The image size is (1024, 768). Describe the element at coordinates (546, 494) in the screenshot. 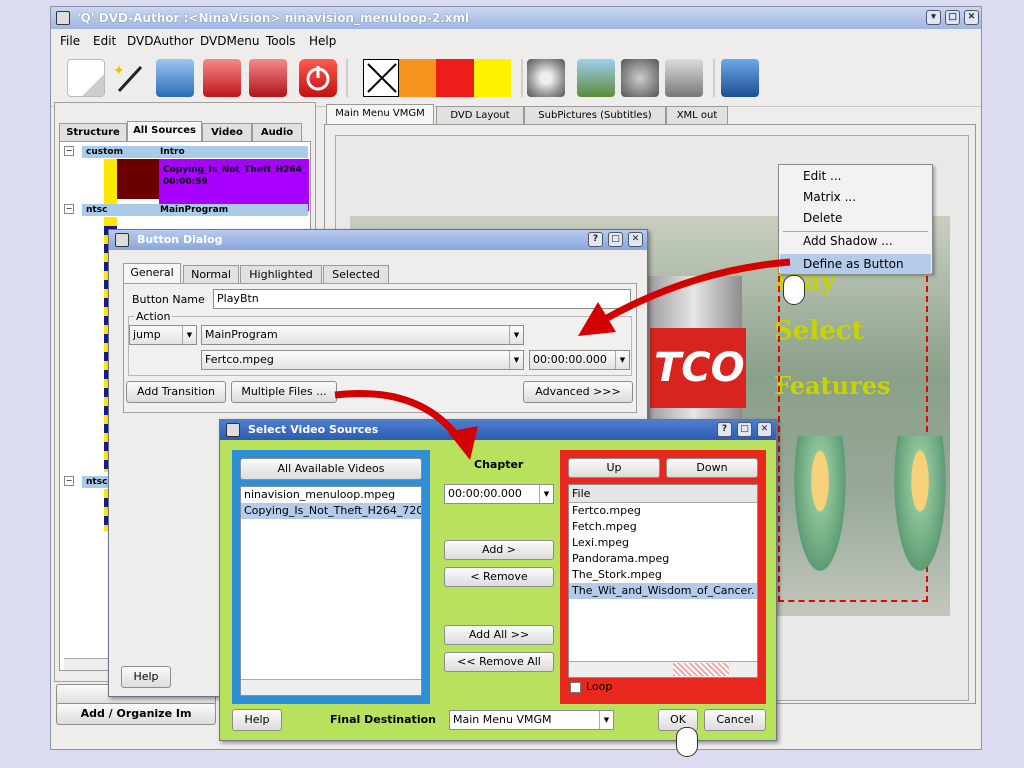

I see `chevron-down-icon: ▼` at that location.